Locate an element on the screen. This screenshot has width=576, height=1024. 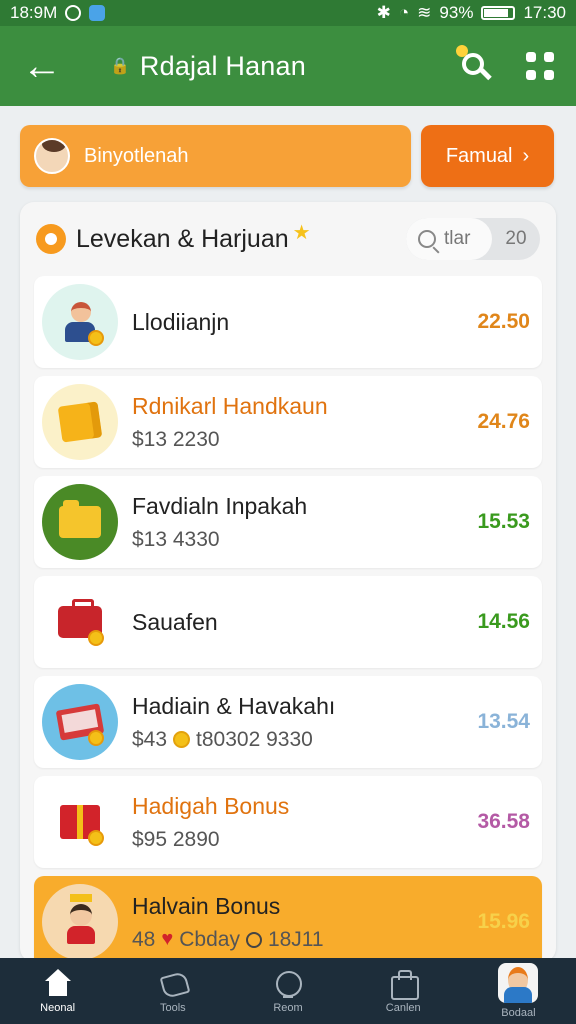
record-icon is located at coordinates (73, 13).